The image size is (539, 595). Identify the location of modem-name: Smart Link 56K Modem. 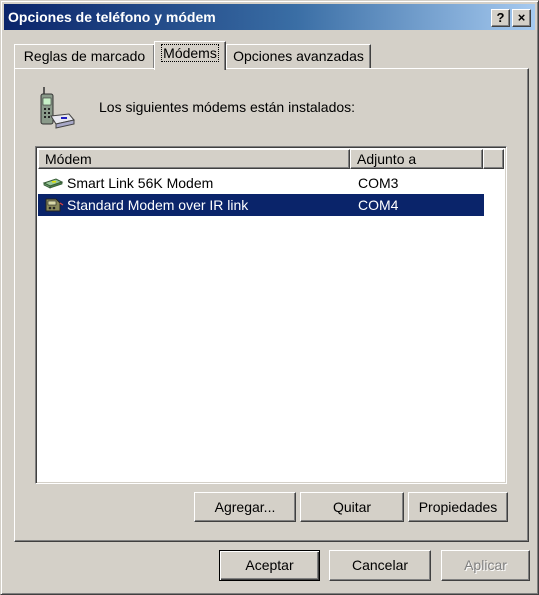
(140, 183).